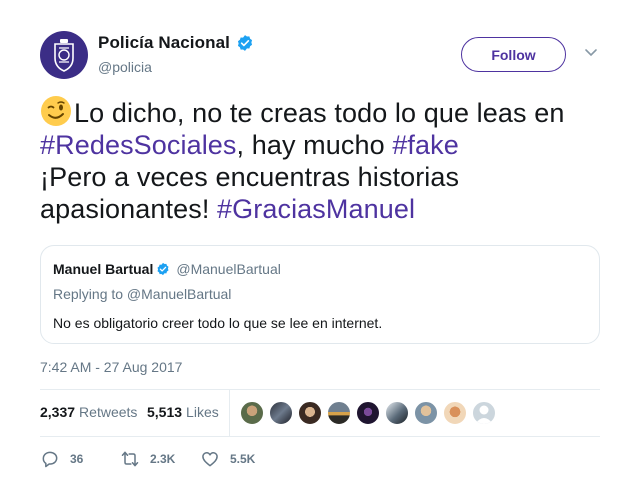 Image resolution: width=640 pixels, height=498 pixels. What do you see at coordinates (56, 111) in the screenshot?
I see `winking-face-emoji-icon` at bounding box center [56, 111].